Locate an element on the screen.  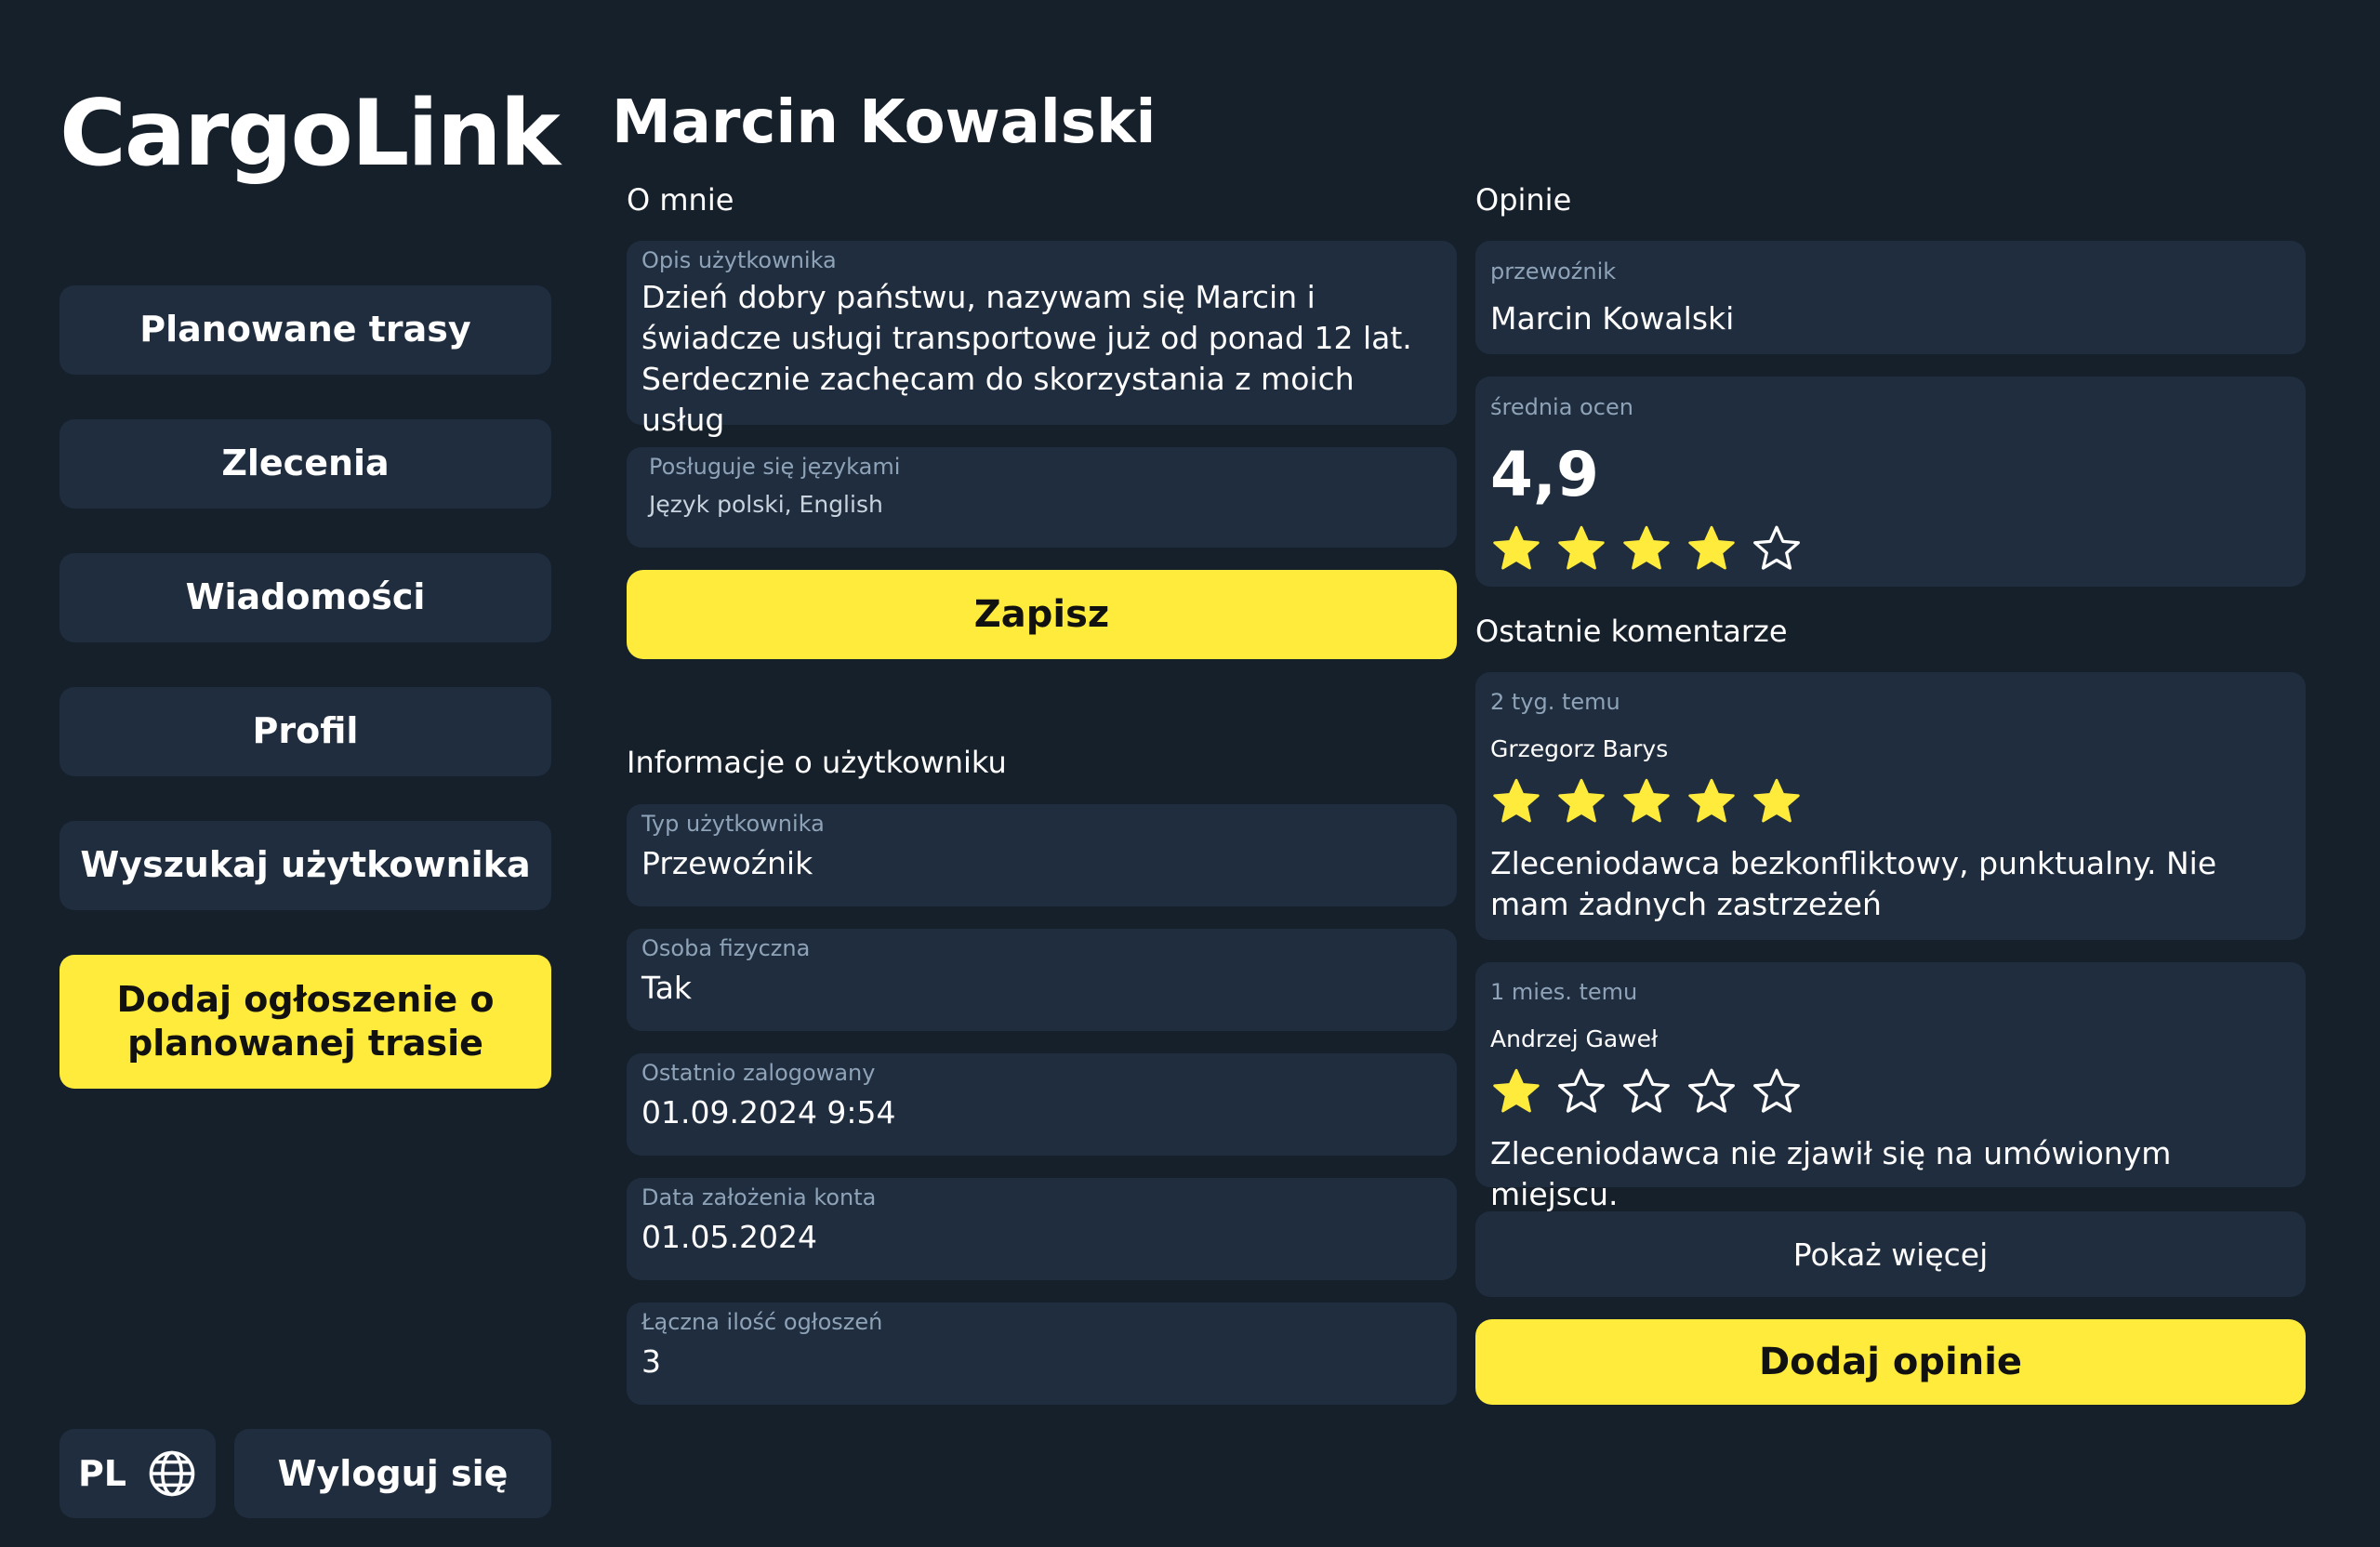
average-stars is located at coordinates (1646, 549).